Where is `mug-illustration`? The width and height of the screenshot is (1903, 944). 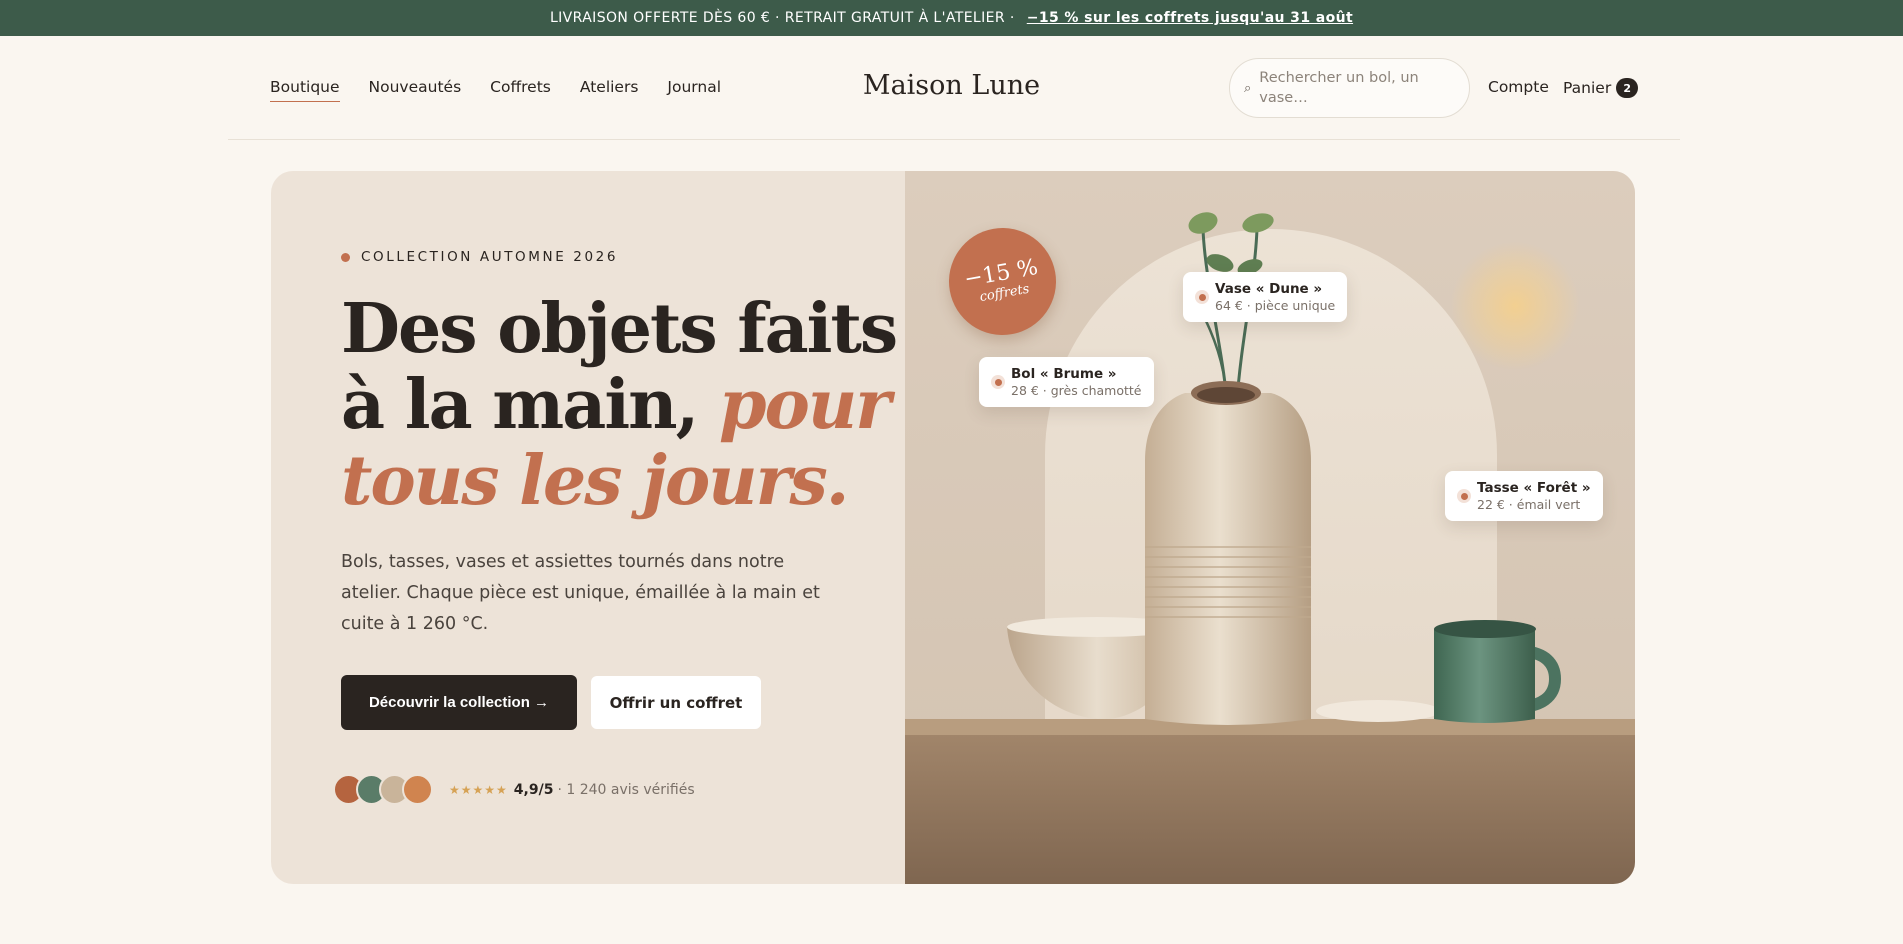 mug-illustration is located at coordinates (1498, 671).